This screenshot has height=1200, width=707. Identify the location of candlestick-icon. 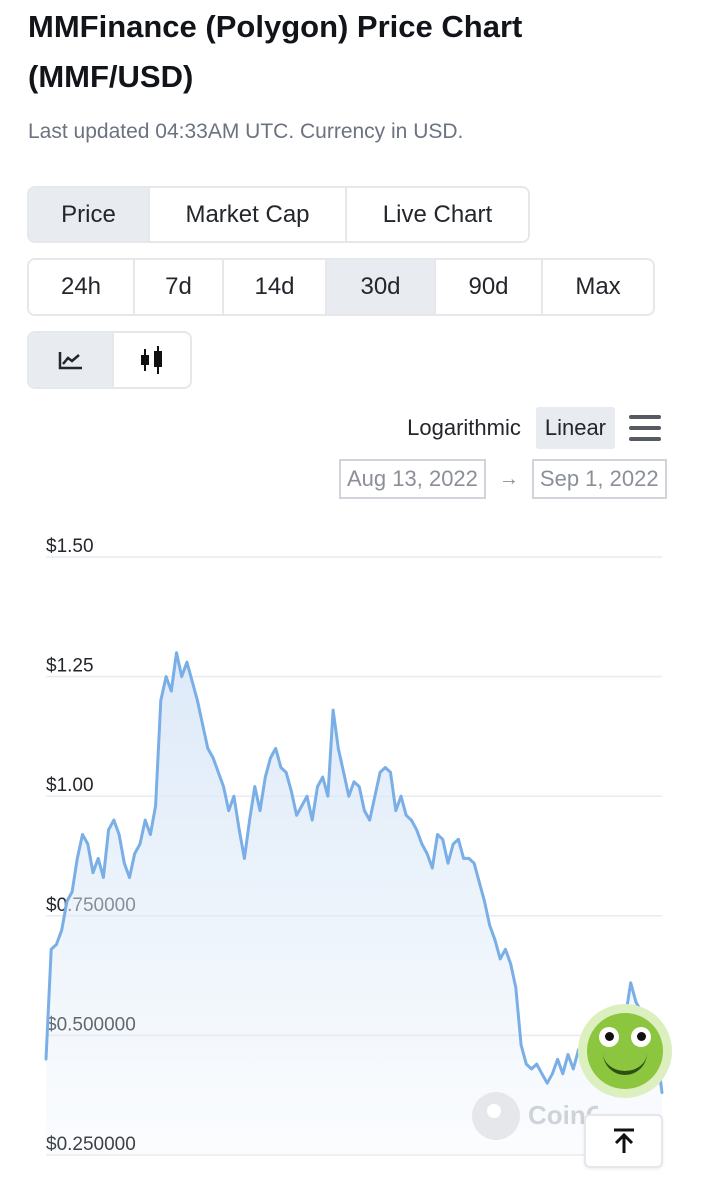
(151, 360).